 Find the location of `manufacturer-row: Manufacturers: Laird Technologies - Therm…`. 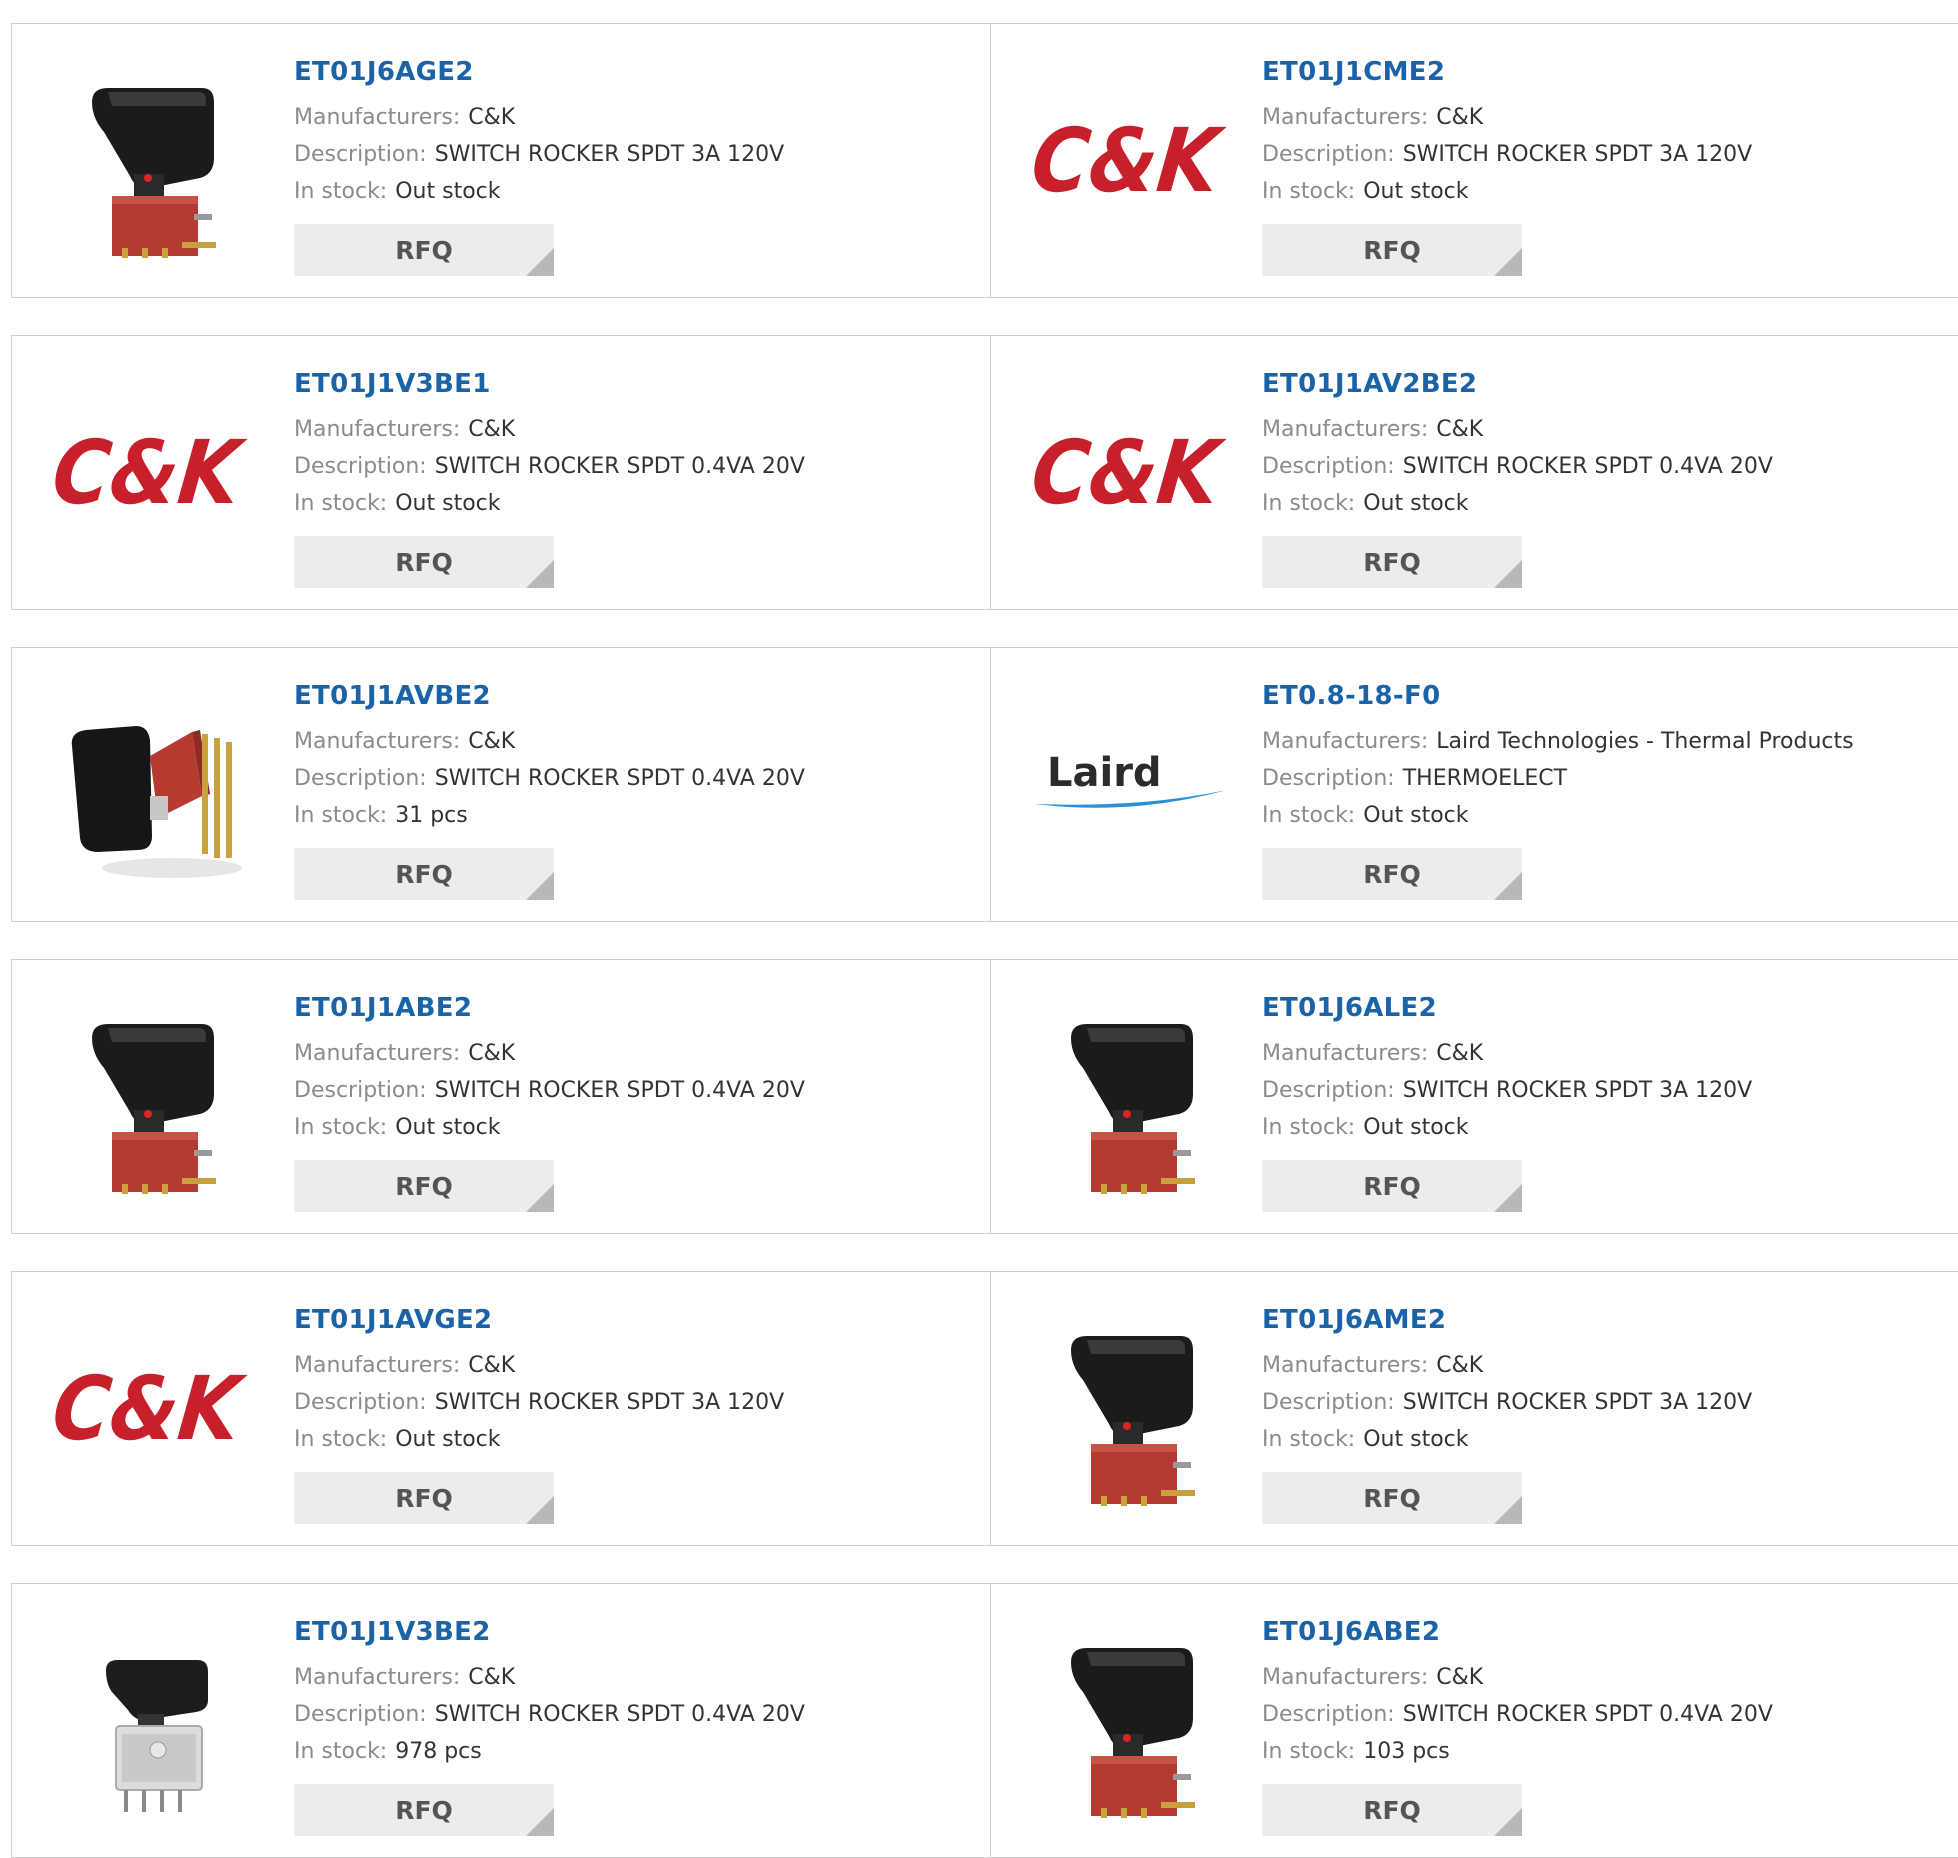

manufacturer-row: Manufacturers: Laird Technologies - Therm… is located at coordinates (1558, 741).